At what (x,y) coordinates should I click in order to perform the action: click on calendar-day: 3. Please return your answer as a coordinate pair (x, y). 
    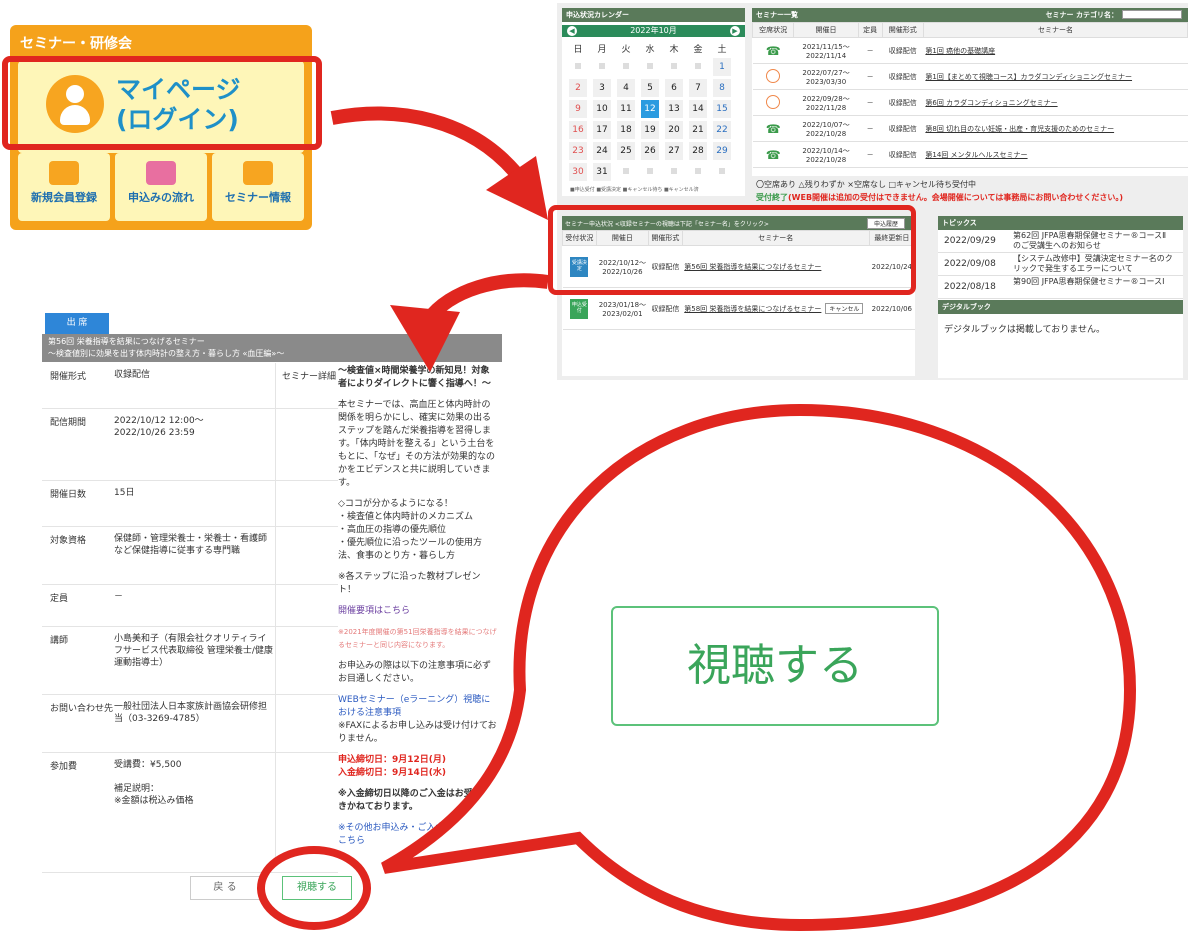
    Looking at the image, I should click on (602, 88).